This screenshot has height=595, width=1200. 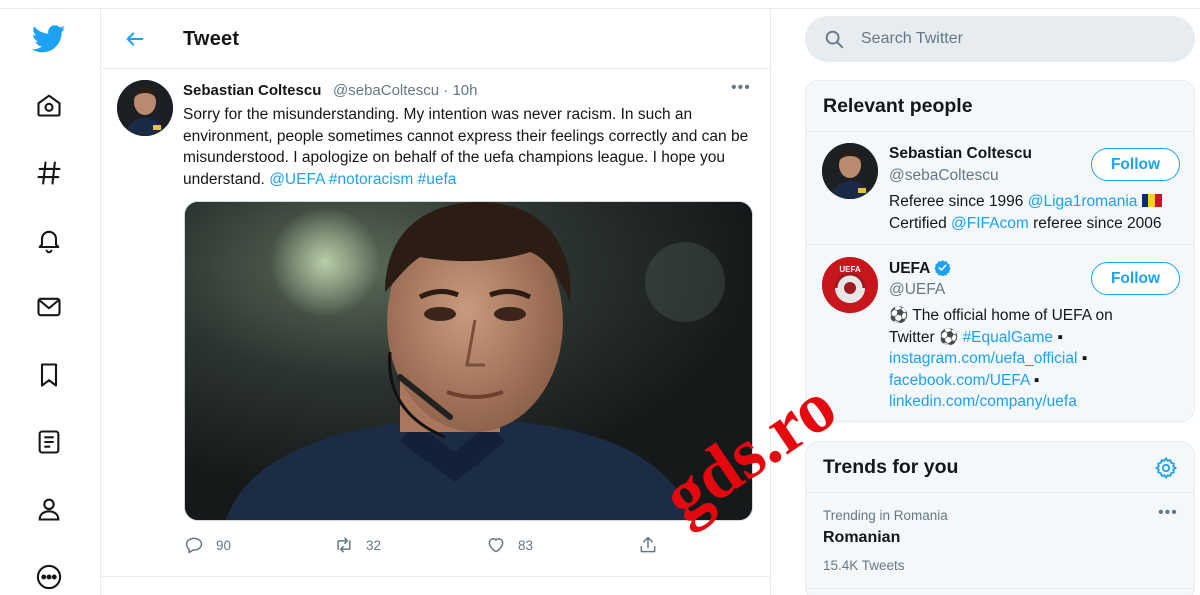 What do you see at coordinates (374, 545) in the screenshot?
I see `retweet-count: 32` at bounding box center [374, 545].